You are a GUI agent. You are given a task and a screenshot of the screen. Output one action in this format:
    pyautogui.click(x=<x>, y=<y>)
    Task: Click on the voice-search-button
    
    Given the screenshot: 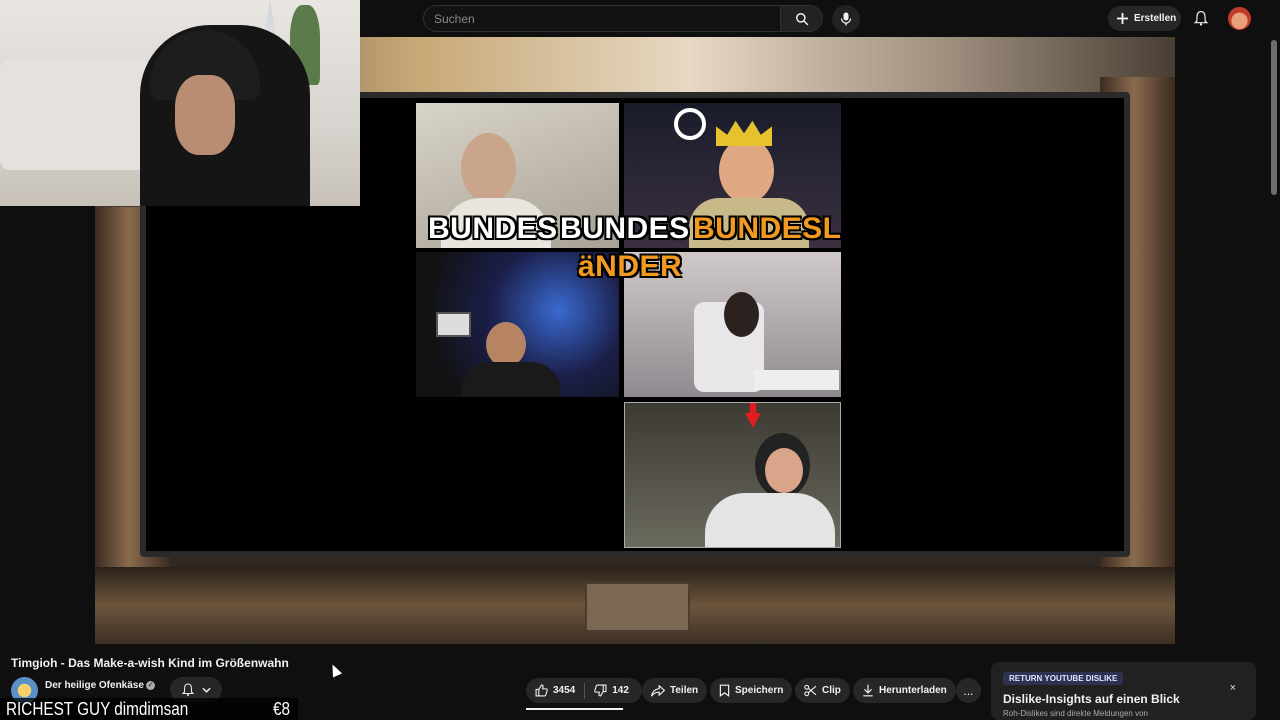 What is the action you would take?
    pyautogui.click(x=846, y=19)
    